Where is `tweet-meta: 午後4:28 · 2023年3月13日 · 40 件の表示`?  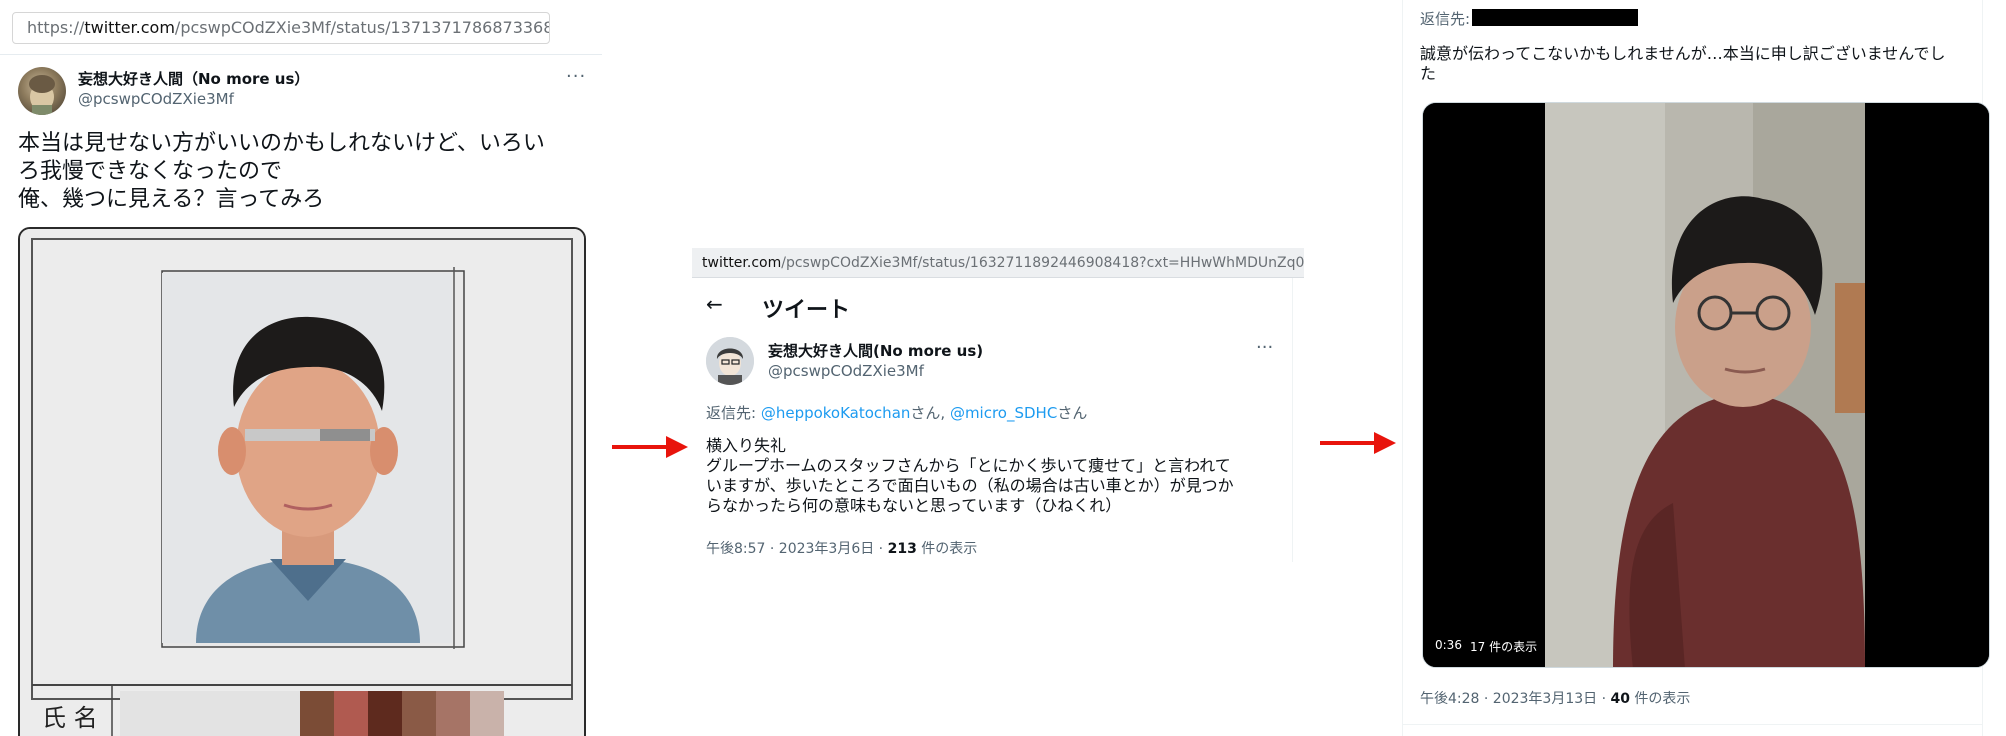
tweet-meta: 午後4:28 · 2023年3月13日 · 40 件の表示 is located at coordinates (1555, 698).